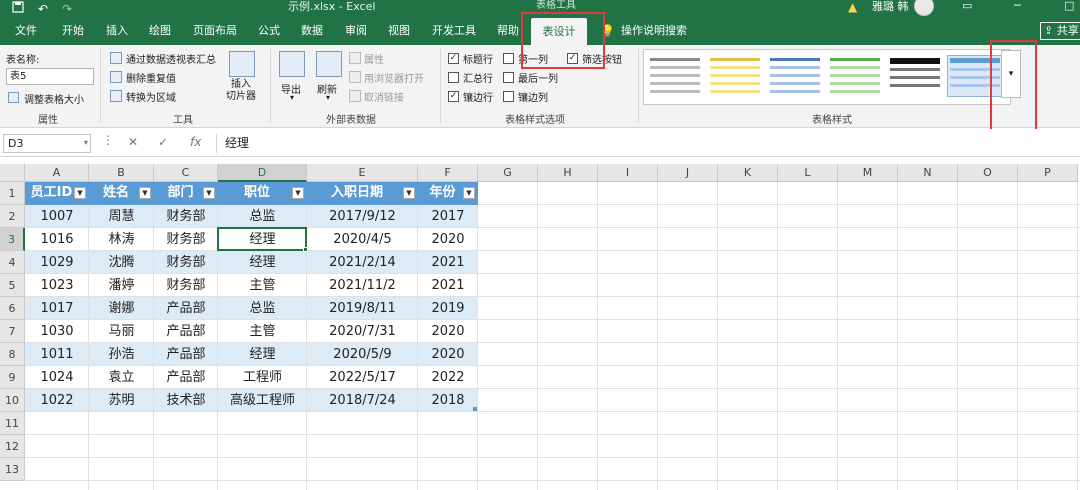 The height and width of the screenshot is (490, 1080). What do you see at coordinates (57, 216) in the screenshot?
I see `table-cell: 1007` at bounding box center [57, 216].